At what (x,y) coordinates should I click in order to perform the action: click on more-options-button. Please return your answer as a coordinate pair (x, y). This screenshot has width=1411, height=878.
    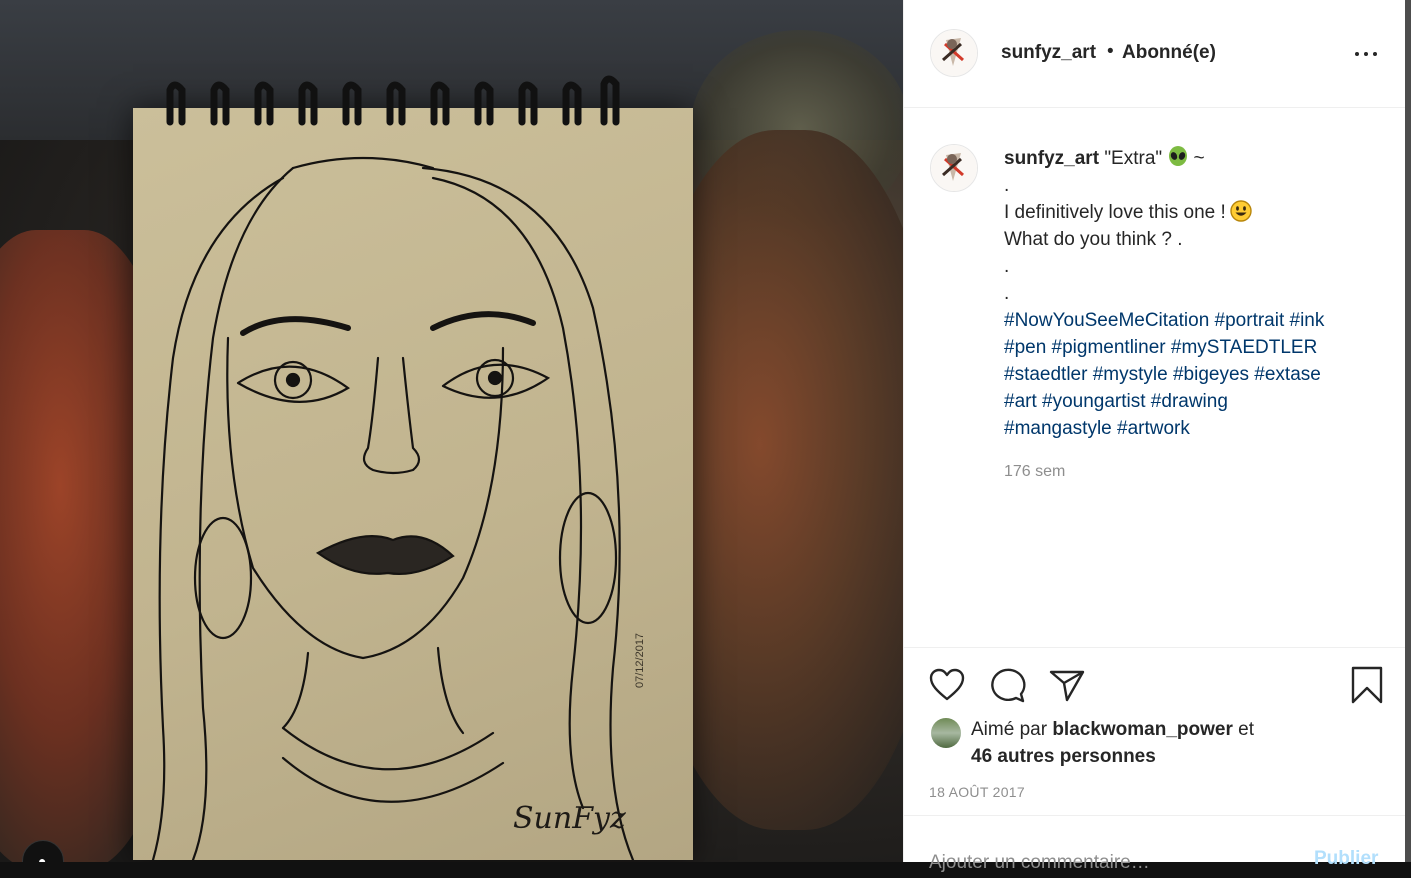
    Looking at the image, I should click on (1367, 54).